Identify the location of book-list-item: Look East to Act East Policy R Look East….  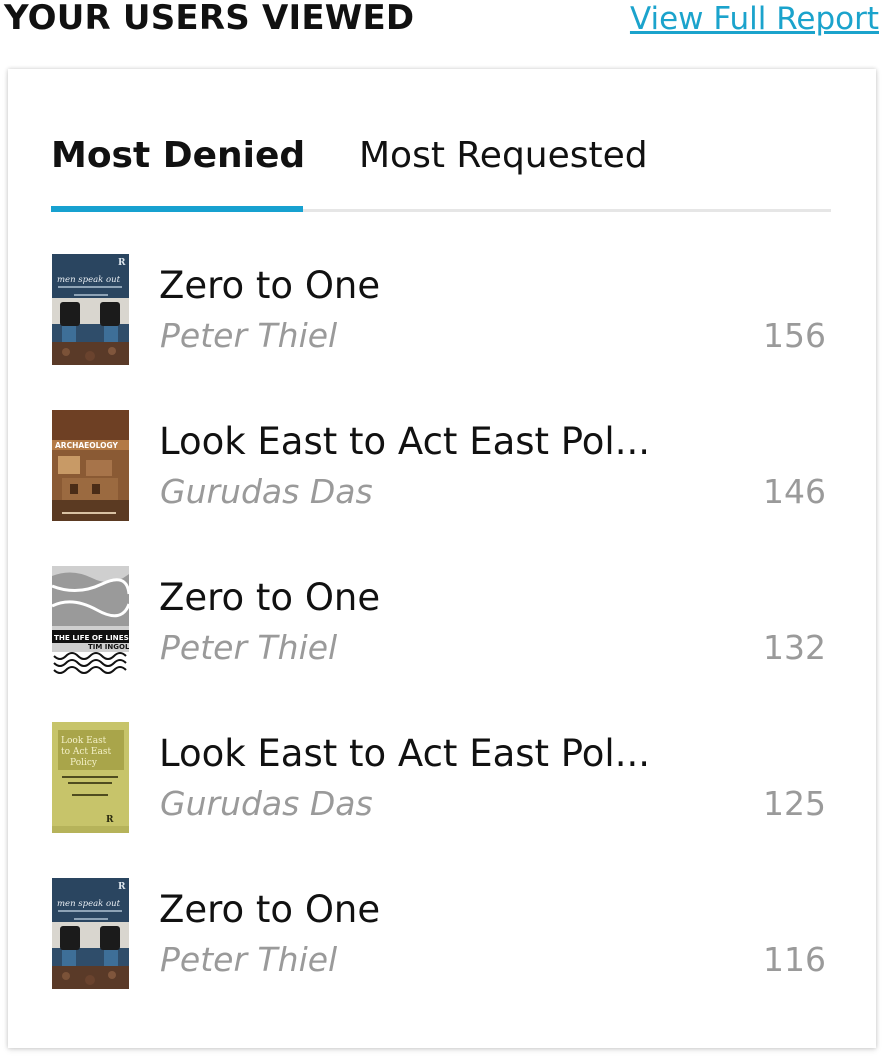
(442, 798).